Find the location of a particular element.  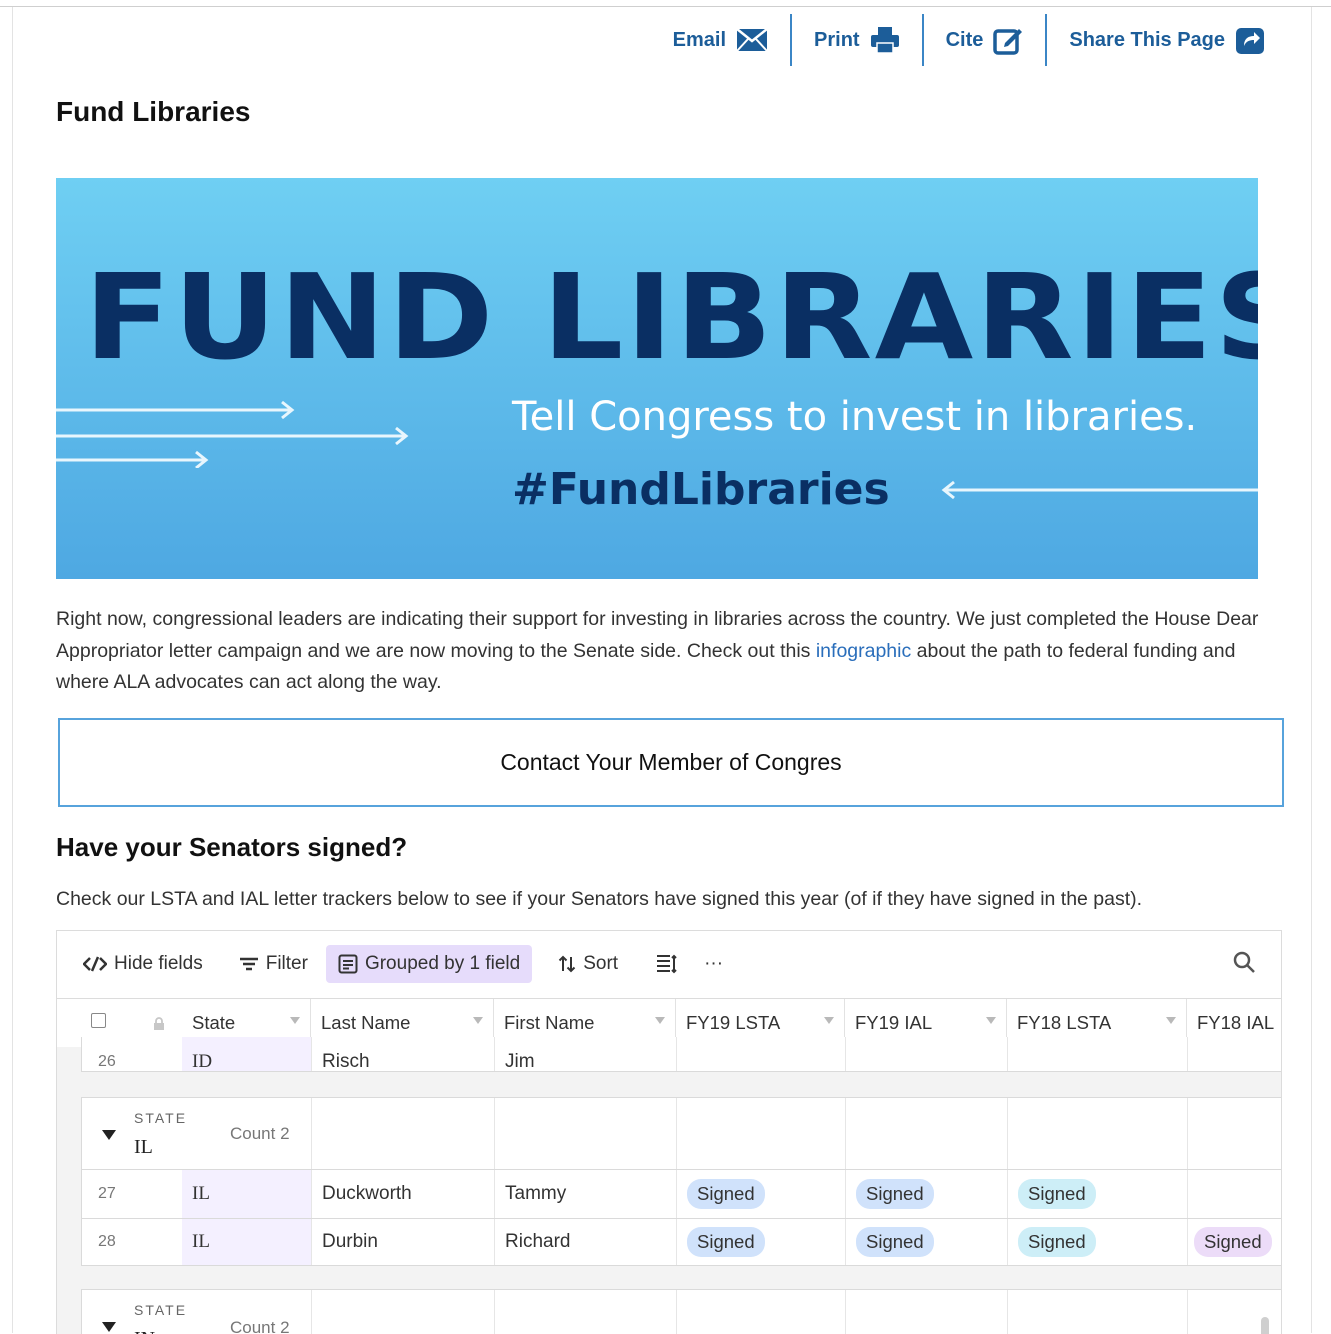

hide-fields-button: Hide fields is located at coordinates (143, 964).